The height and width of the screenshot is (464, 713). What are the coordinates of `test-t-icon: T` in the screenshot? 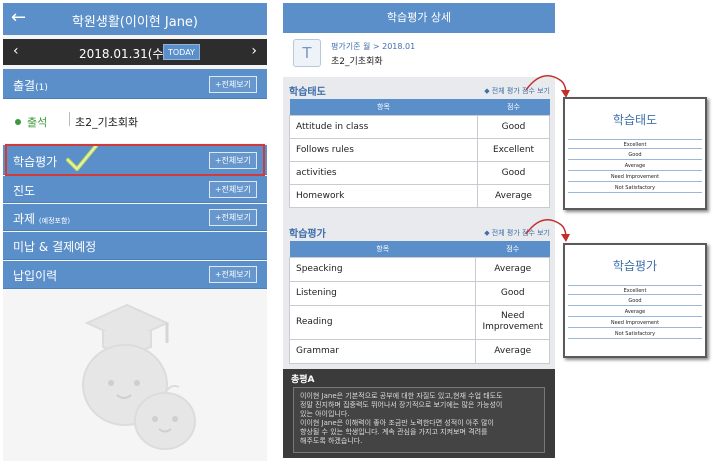 It's located at (307, 53).